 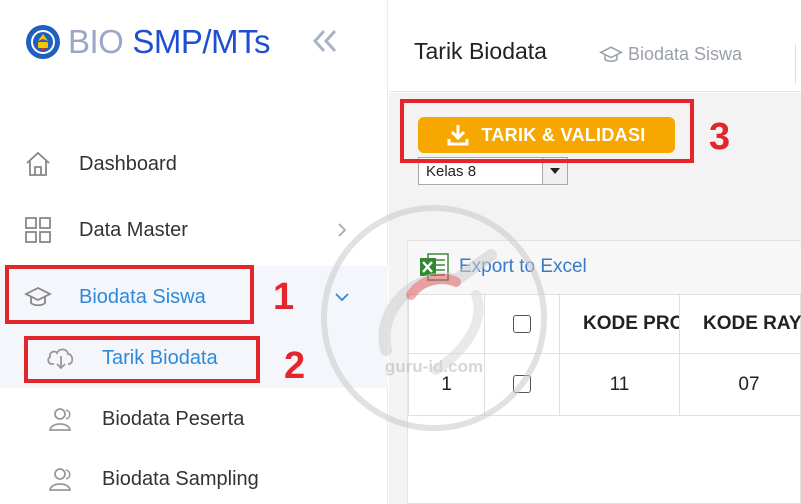 I want to click on tarik-validasi-button: TARIK & VALIDASI, so click(x=546, y=135).